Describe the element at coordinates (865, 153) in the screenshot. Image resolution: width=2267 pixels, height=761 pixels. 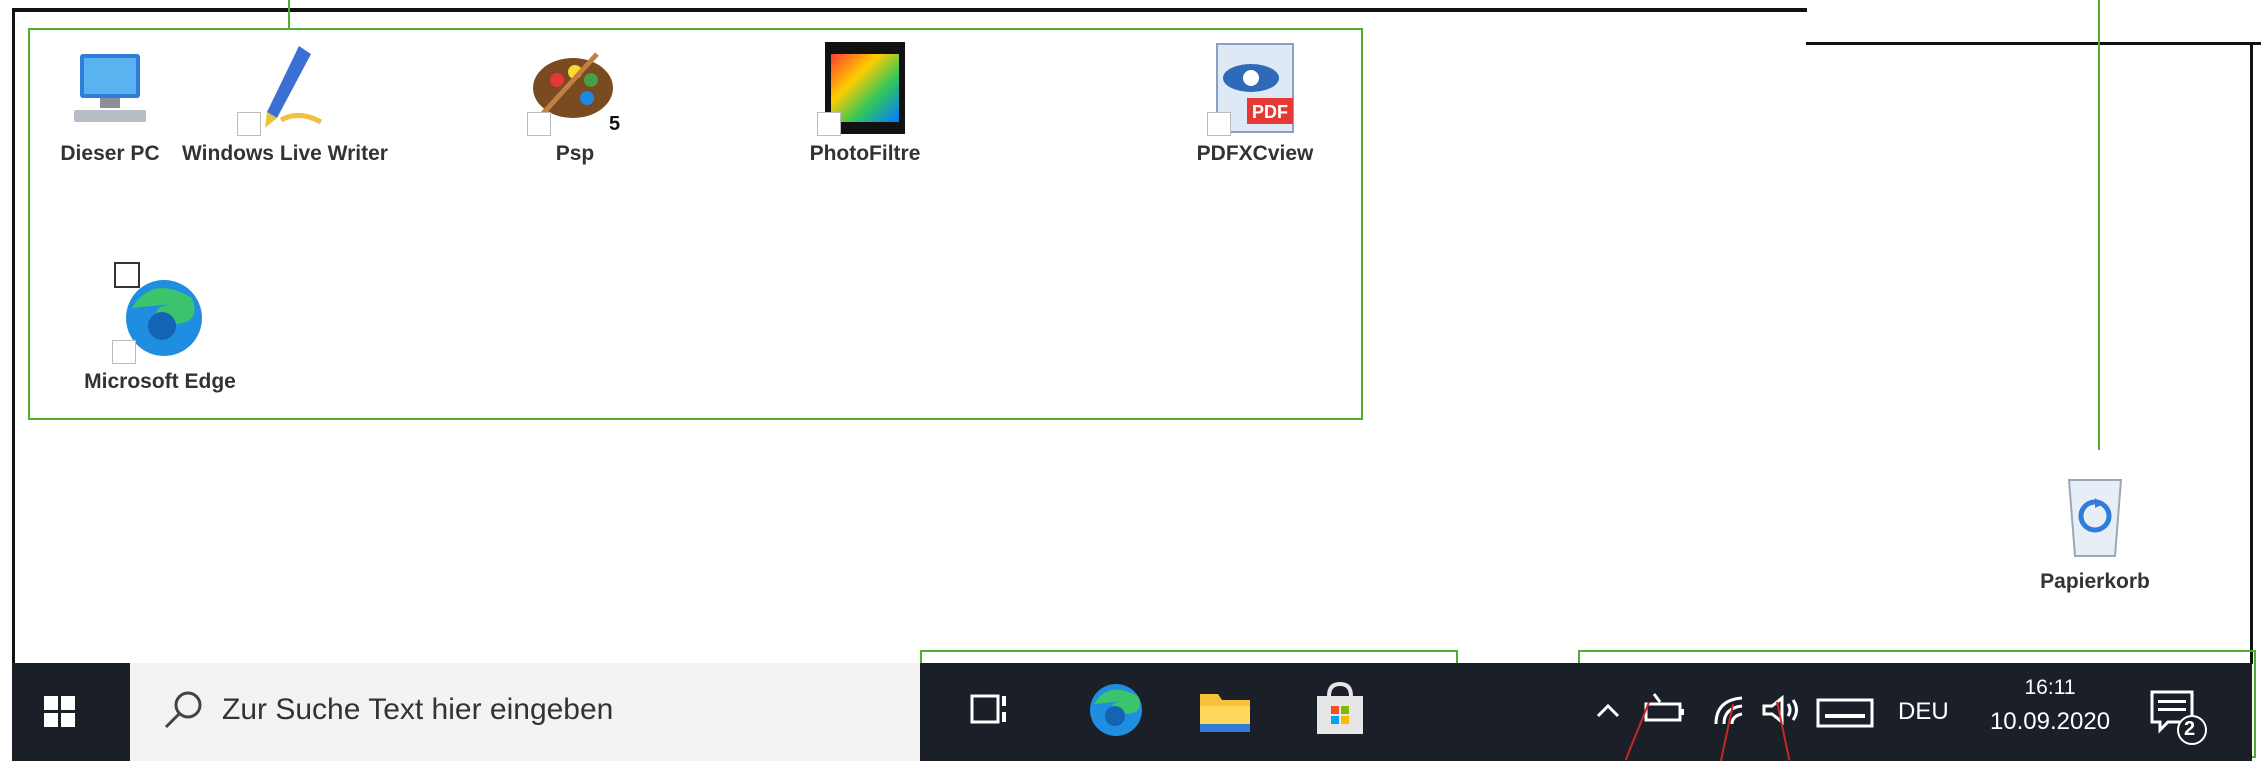
I see `desktop-icon-label: PhotoFiltre` at that location.